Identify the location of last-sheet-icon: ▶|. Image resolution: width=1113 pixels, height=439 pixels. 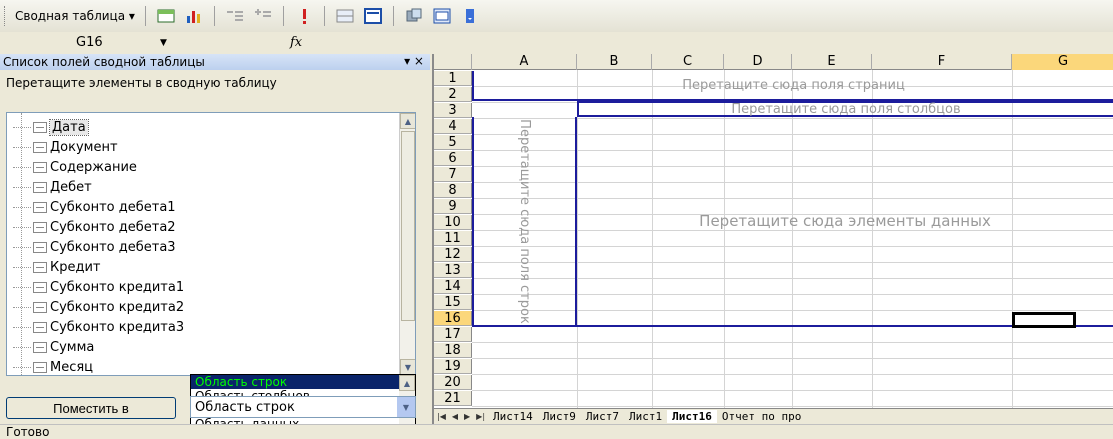
(480, 416).